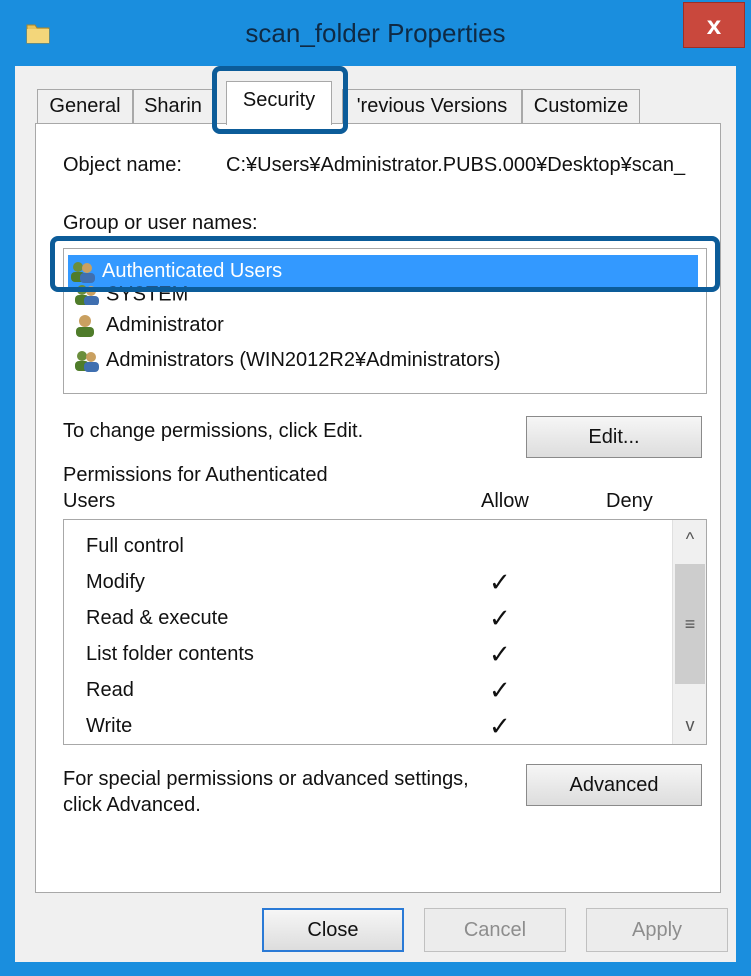 This screenshot has width=751, height=976. I want to click on permission-name: Read, so click(110, 690).